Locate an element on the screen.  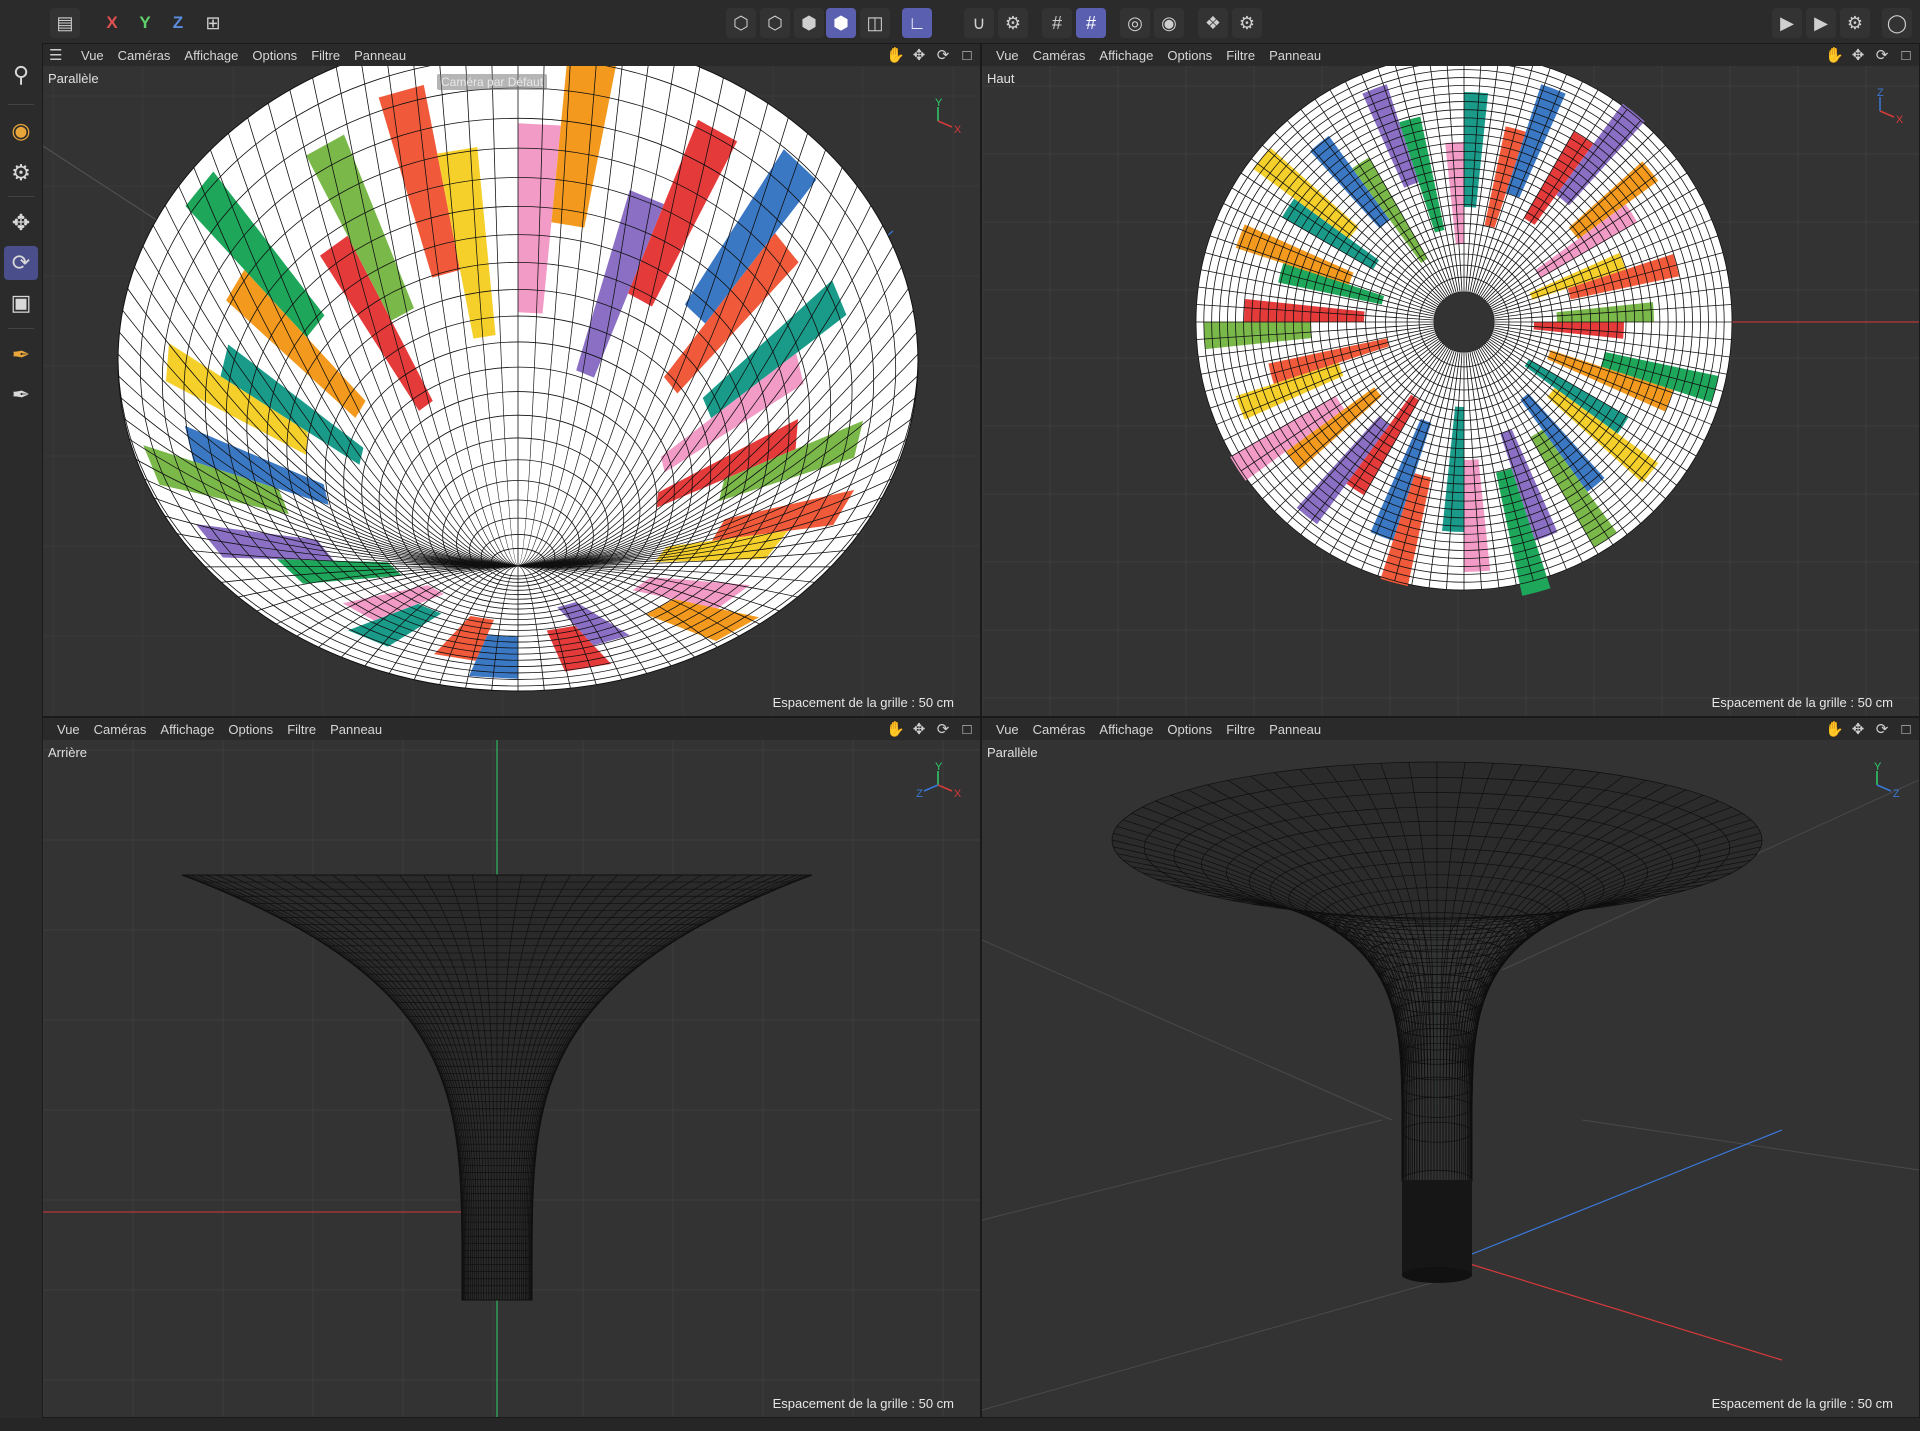
axis-x-toggle: X is located at coordinates (112, 23).